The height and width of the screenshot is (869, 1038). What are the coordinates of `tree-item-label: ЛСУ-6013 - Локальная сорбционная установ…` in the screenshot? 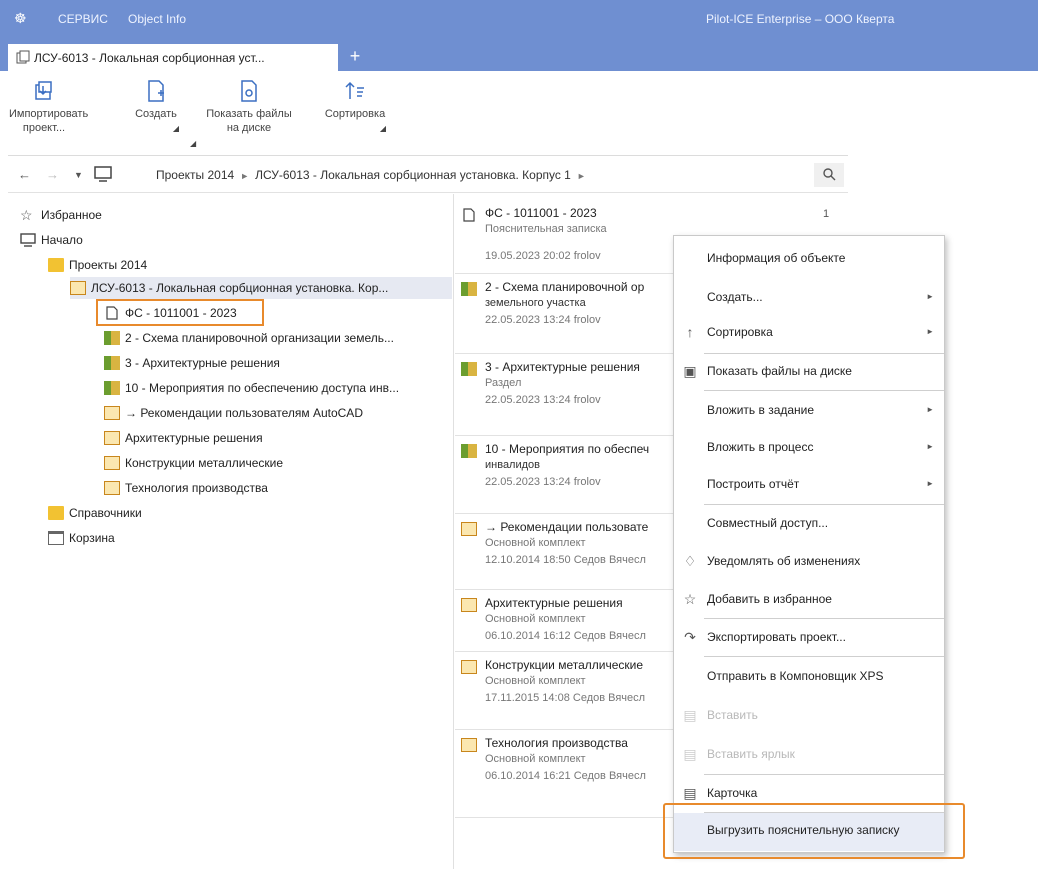 It's located at (240, 288).